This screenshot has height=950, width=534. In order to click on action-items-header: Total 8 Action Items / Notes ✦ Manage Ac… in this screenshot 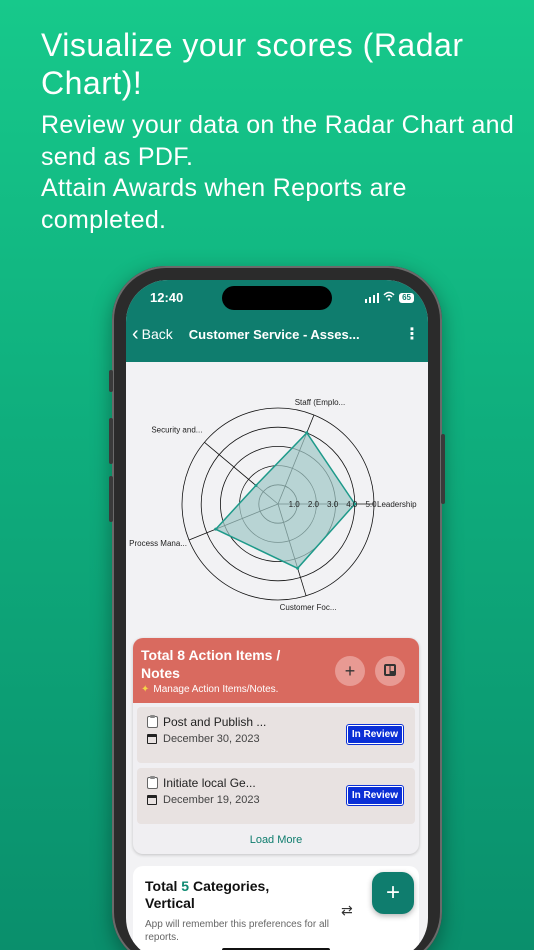, I will do `click(276, 670)`.